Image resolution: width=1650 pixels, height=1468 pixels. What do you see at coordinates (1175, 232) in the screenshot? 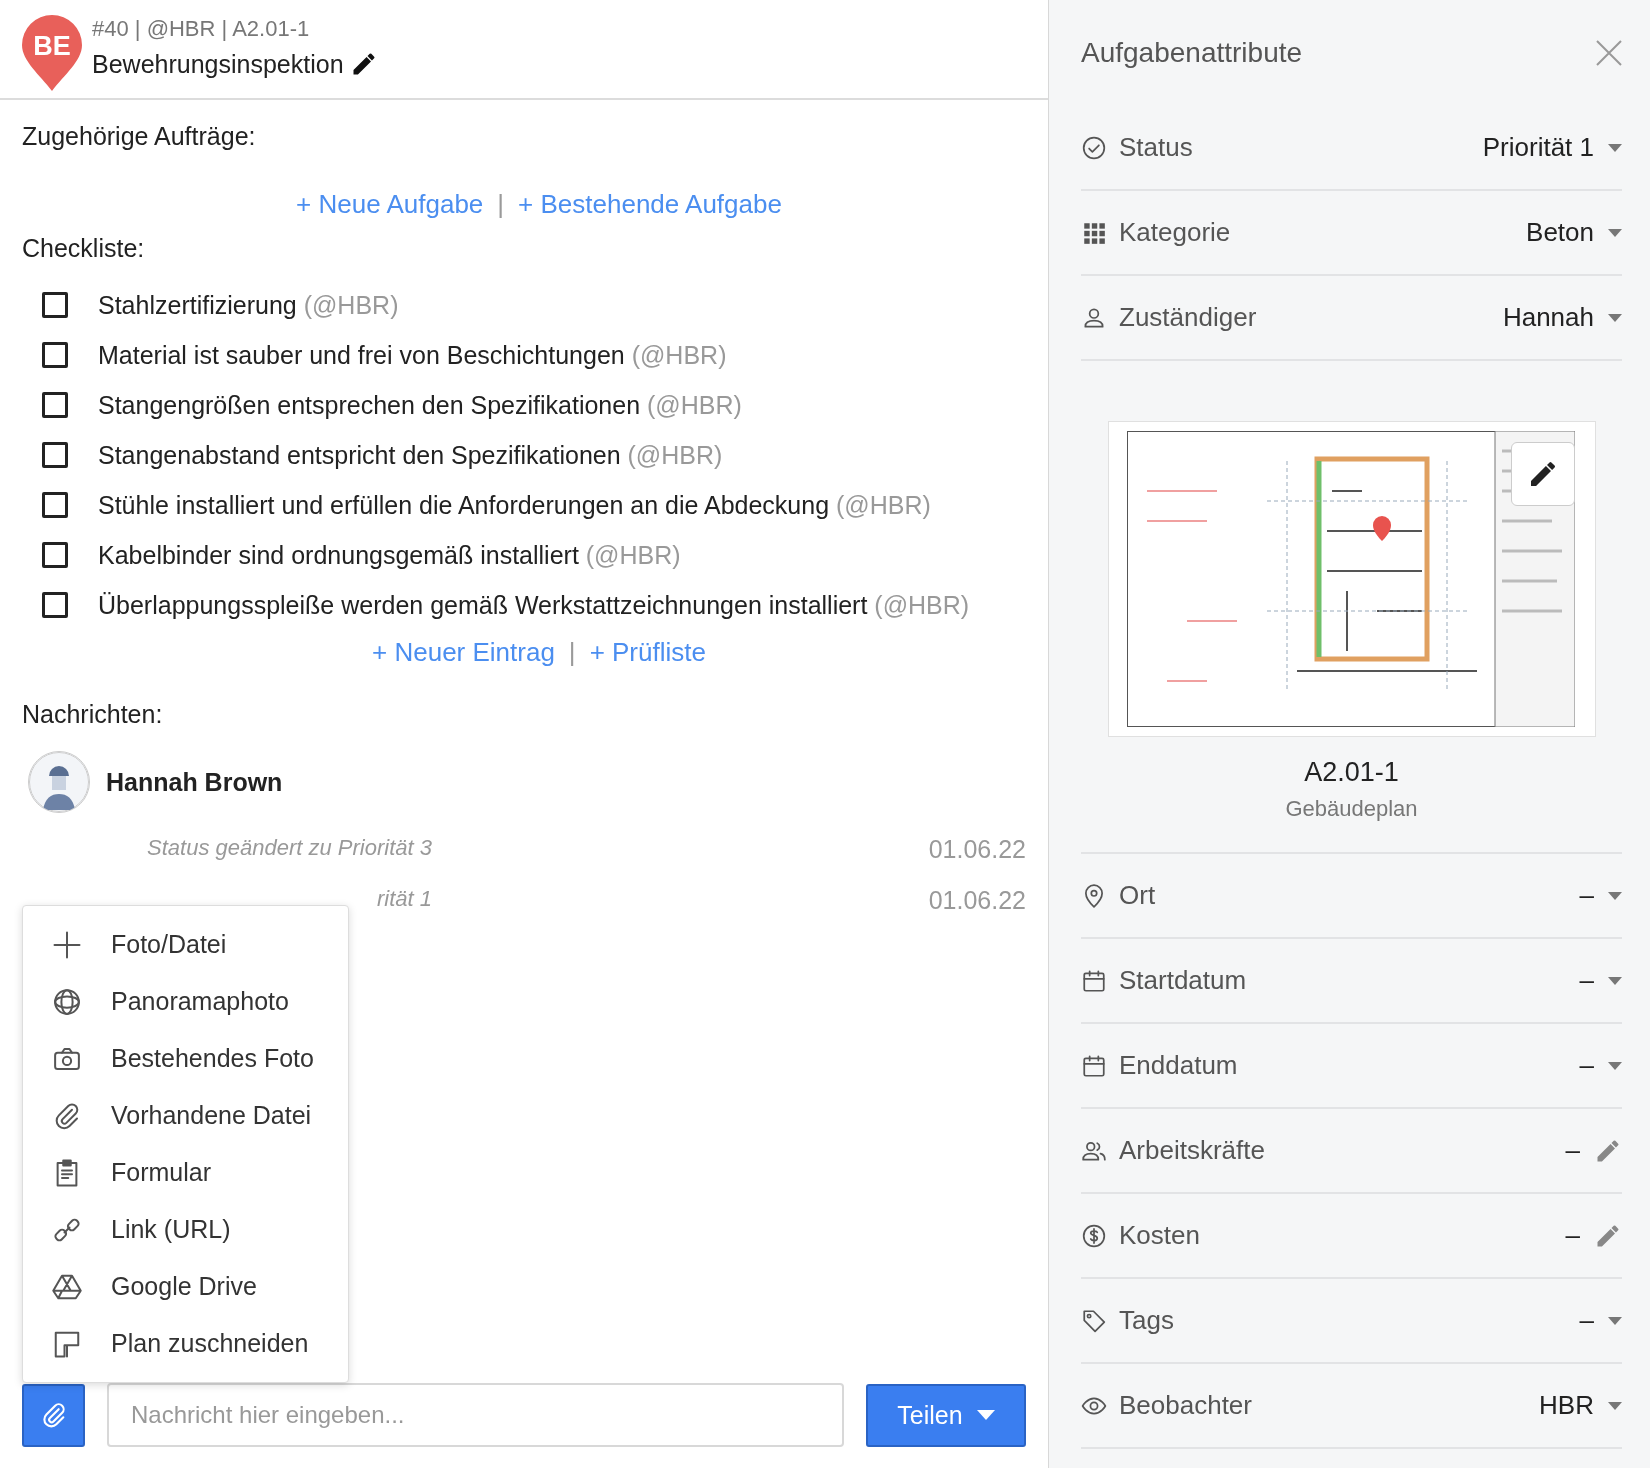
I see `attribute-label: Kategorie` at bounding box center [1175, 232].